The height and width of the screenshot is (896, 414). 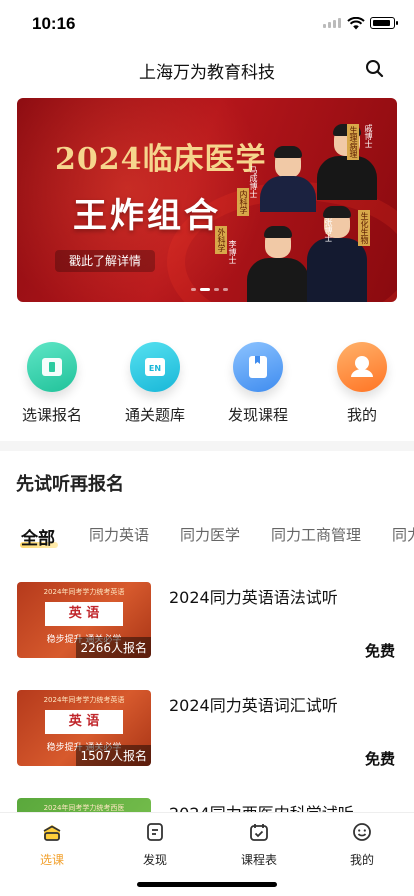 What do you see at coordinates (353, 142) in the screenshot?
I see `teacher-tag: 生理病理` at bounding box center [353, 142].